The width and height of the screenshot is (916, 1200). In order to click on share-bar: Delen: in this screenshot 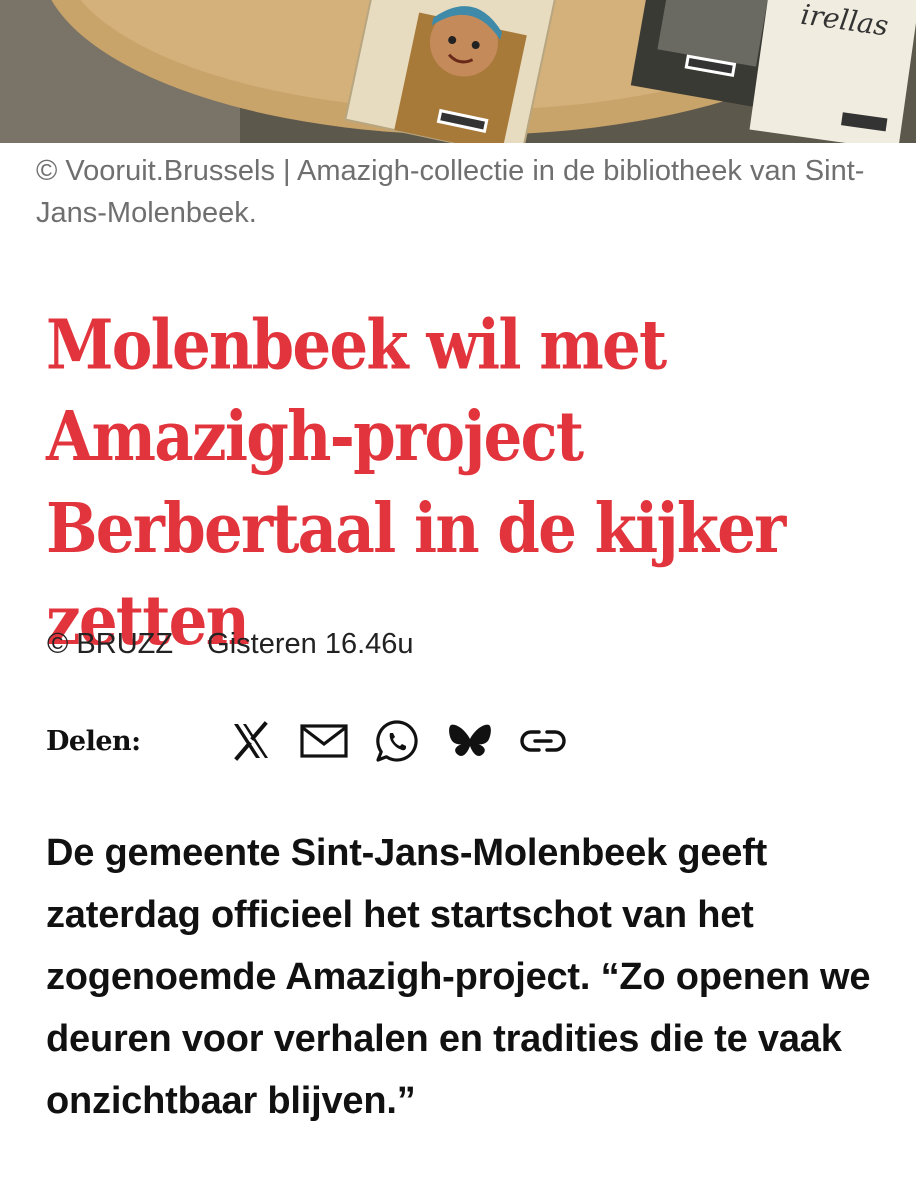, I will do `click(318, 741)`.